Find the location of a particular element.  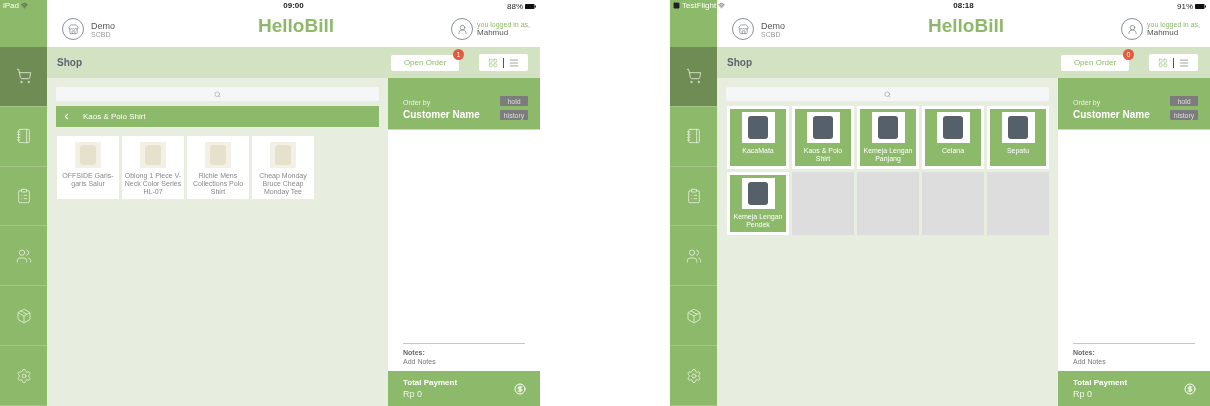

chevron-left-icon is located at coordinates (66, 116).